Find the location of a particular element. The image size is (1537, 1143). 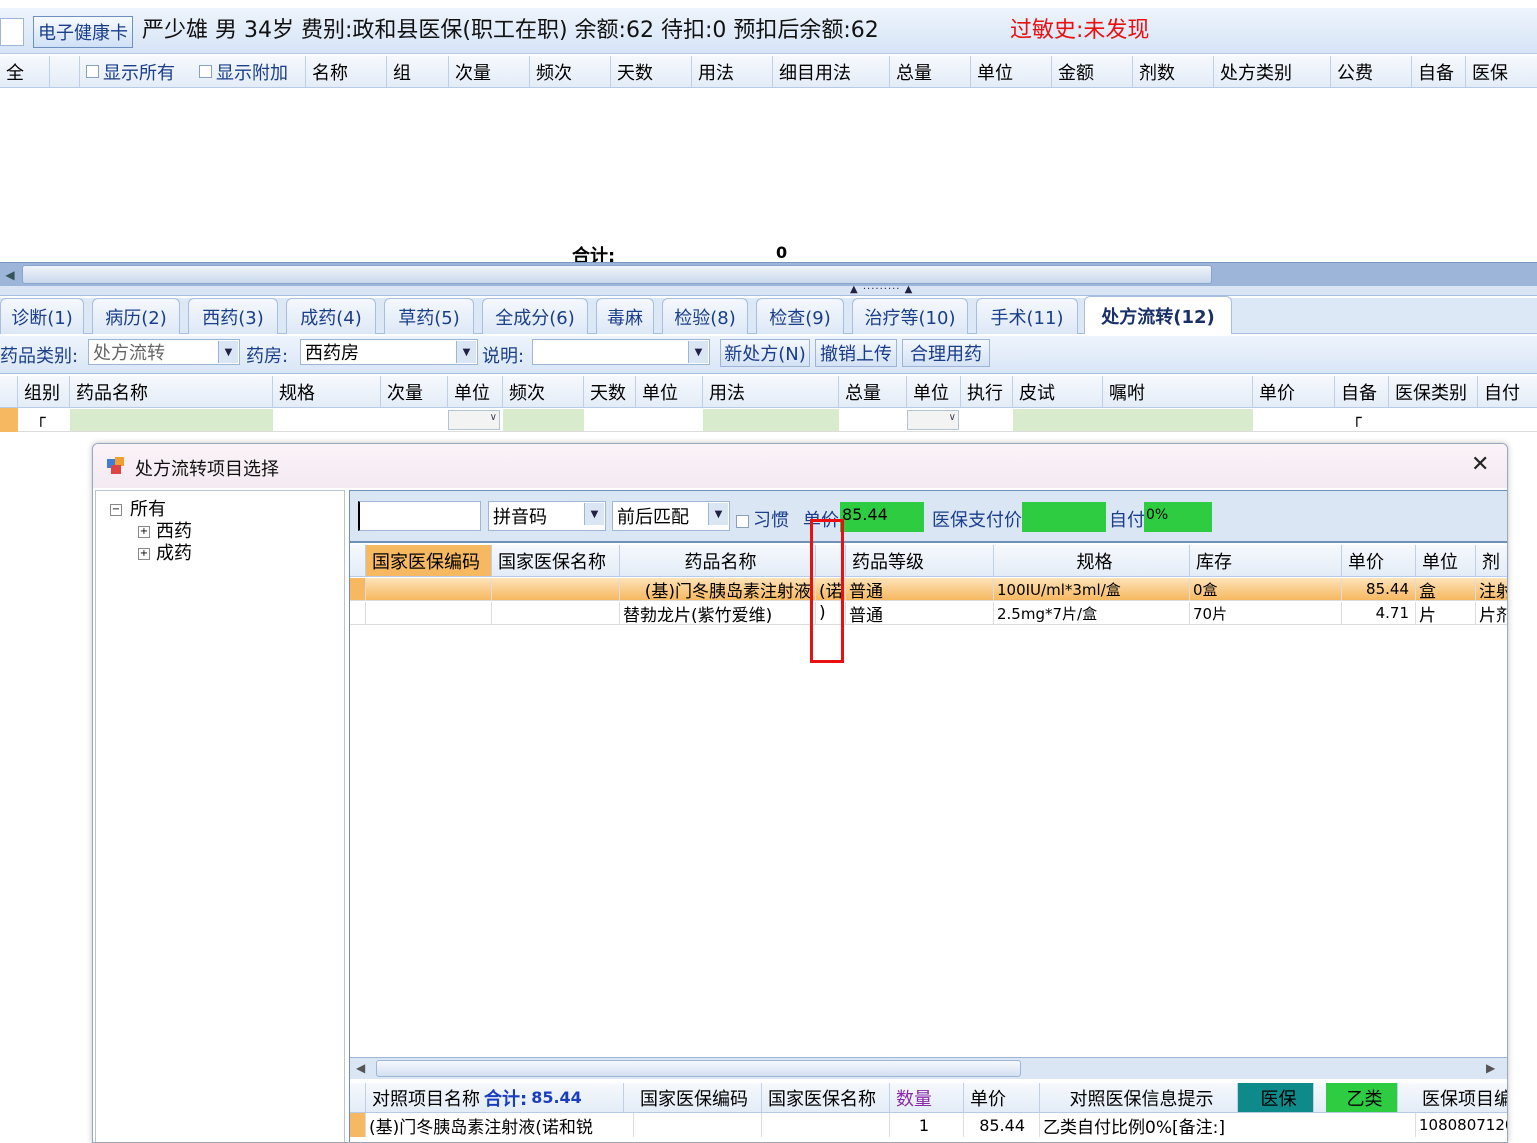

unit3-cell: ∨ is located at coordinates (933, 420).